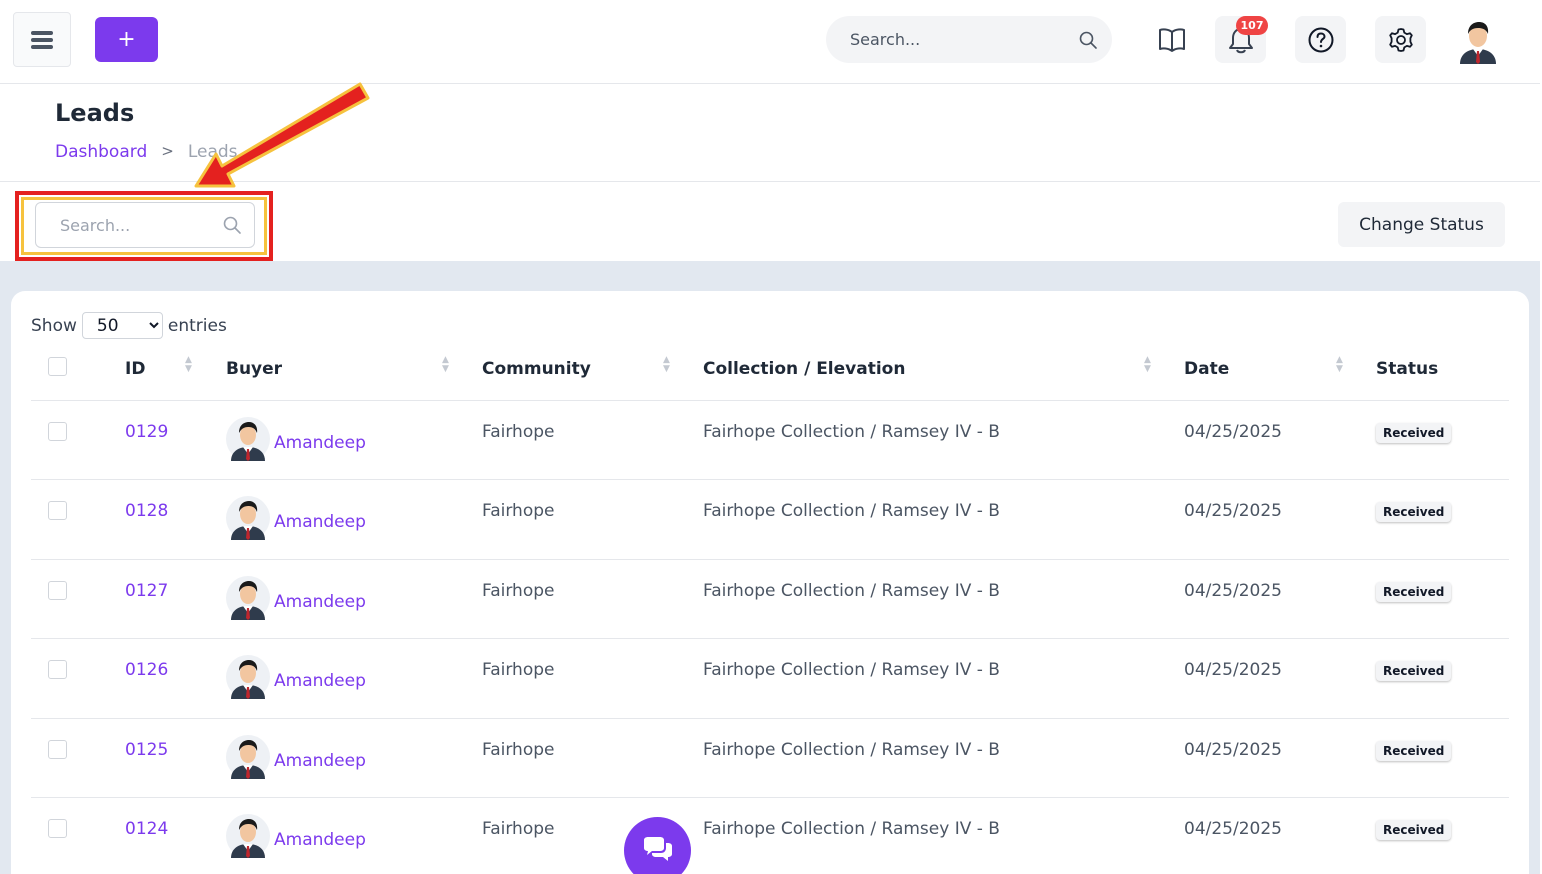 This screenshot has width=1542, height=874. I want to click on lead-id-link: 0128, so click(146, 511).